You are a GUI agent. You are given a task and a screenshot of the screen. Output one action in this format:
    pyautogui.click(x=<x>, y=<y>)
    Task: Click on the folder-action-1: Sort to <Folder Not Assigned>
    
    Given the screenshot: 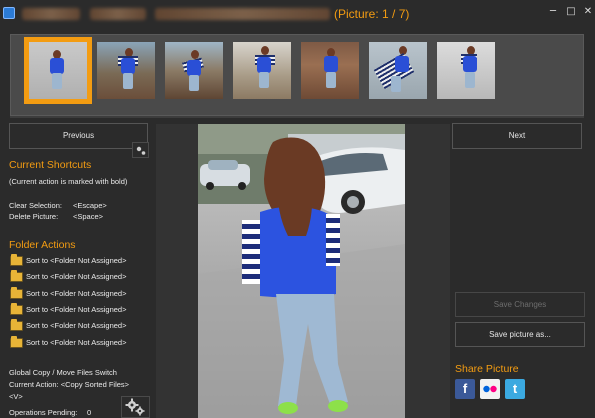 What is the action you would take?
    pyautogui.click(x=77, y=261)
    